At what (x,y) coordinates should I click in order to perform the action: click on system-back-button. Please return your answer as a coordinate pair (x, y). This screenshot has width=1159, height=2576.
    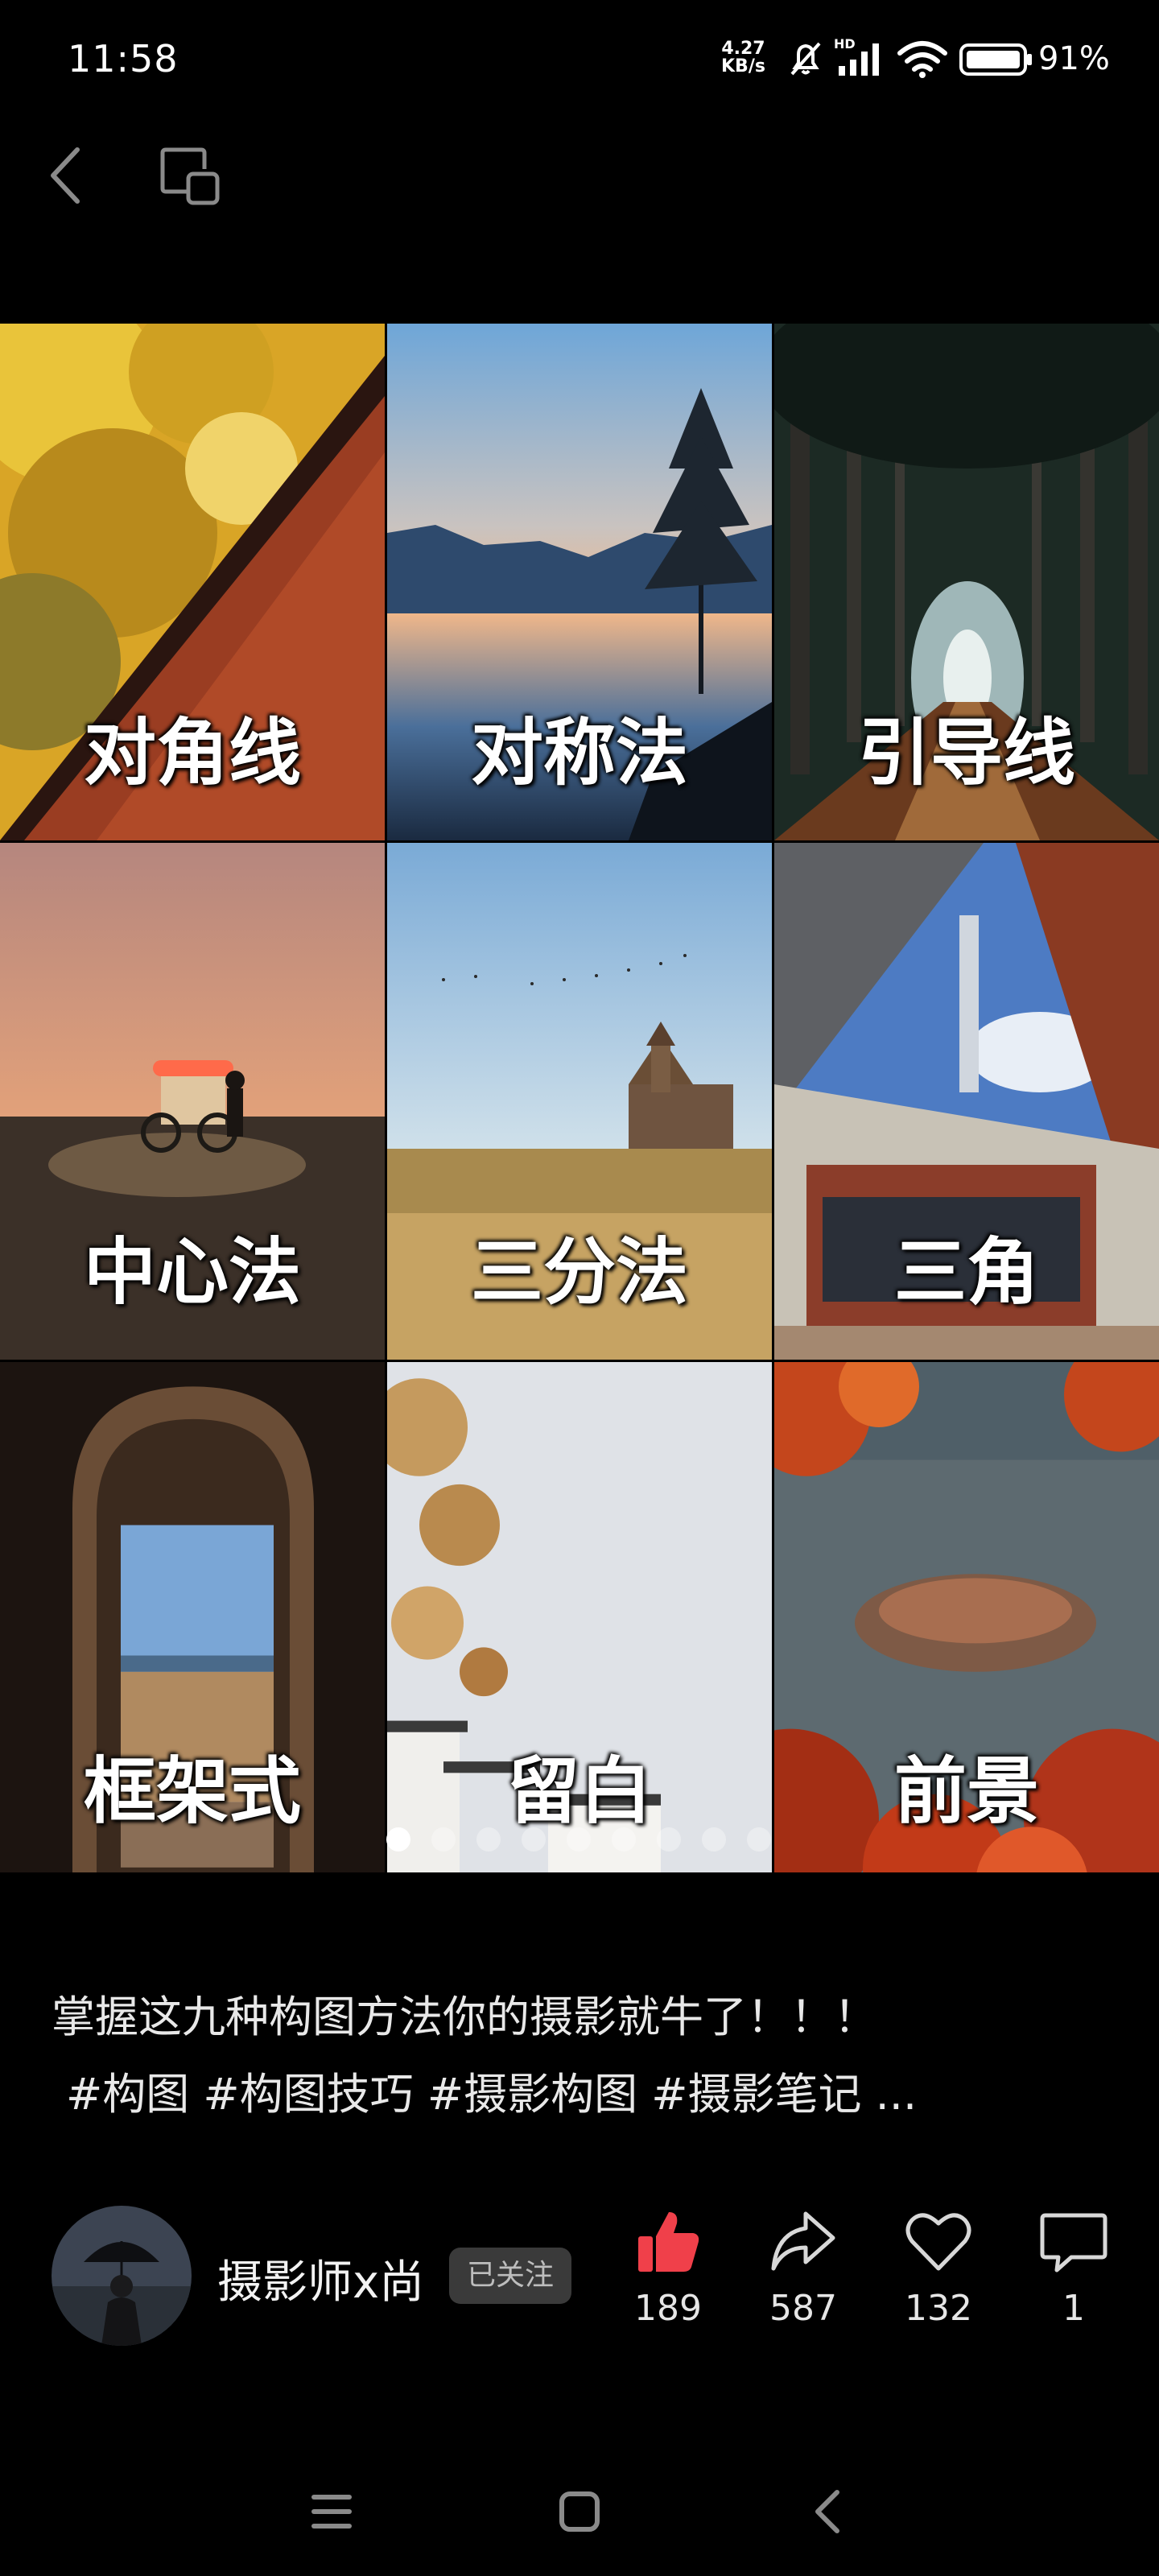
    Looking at the image, I should click on (829, 2511).